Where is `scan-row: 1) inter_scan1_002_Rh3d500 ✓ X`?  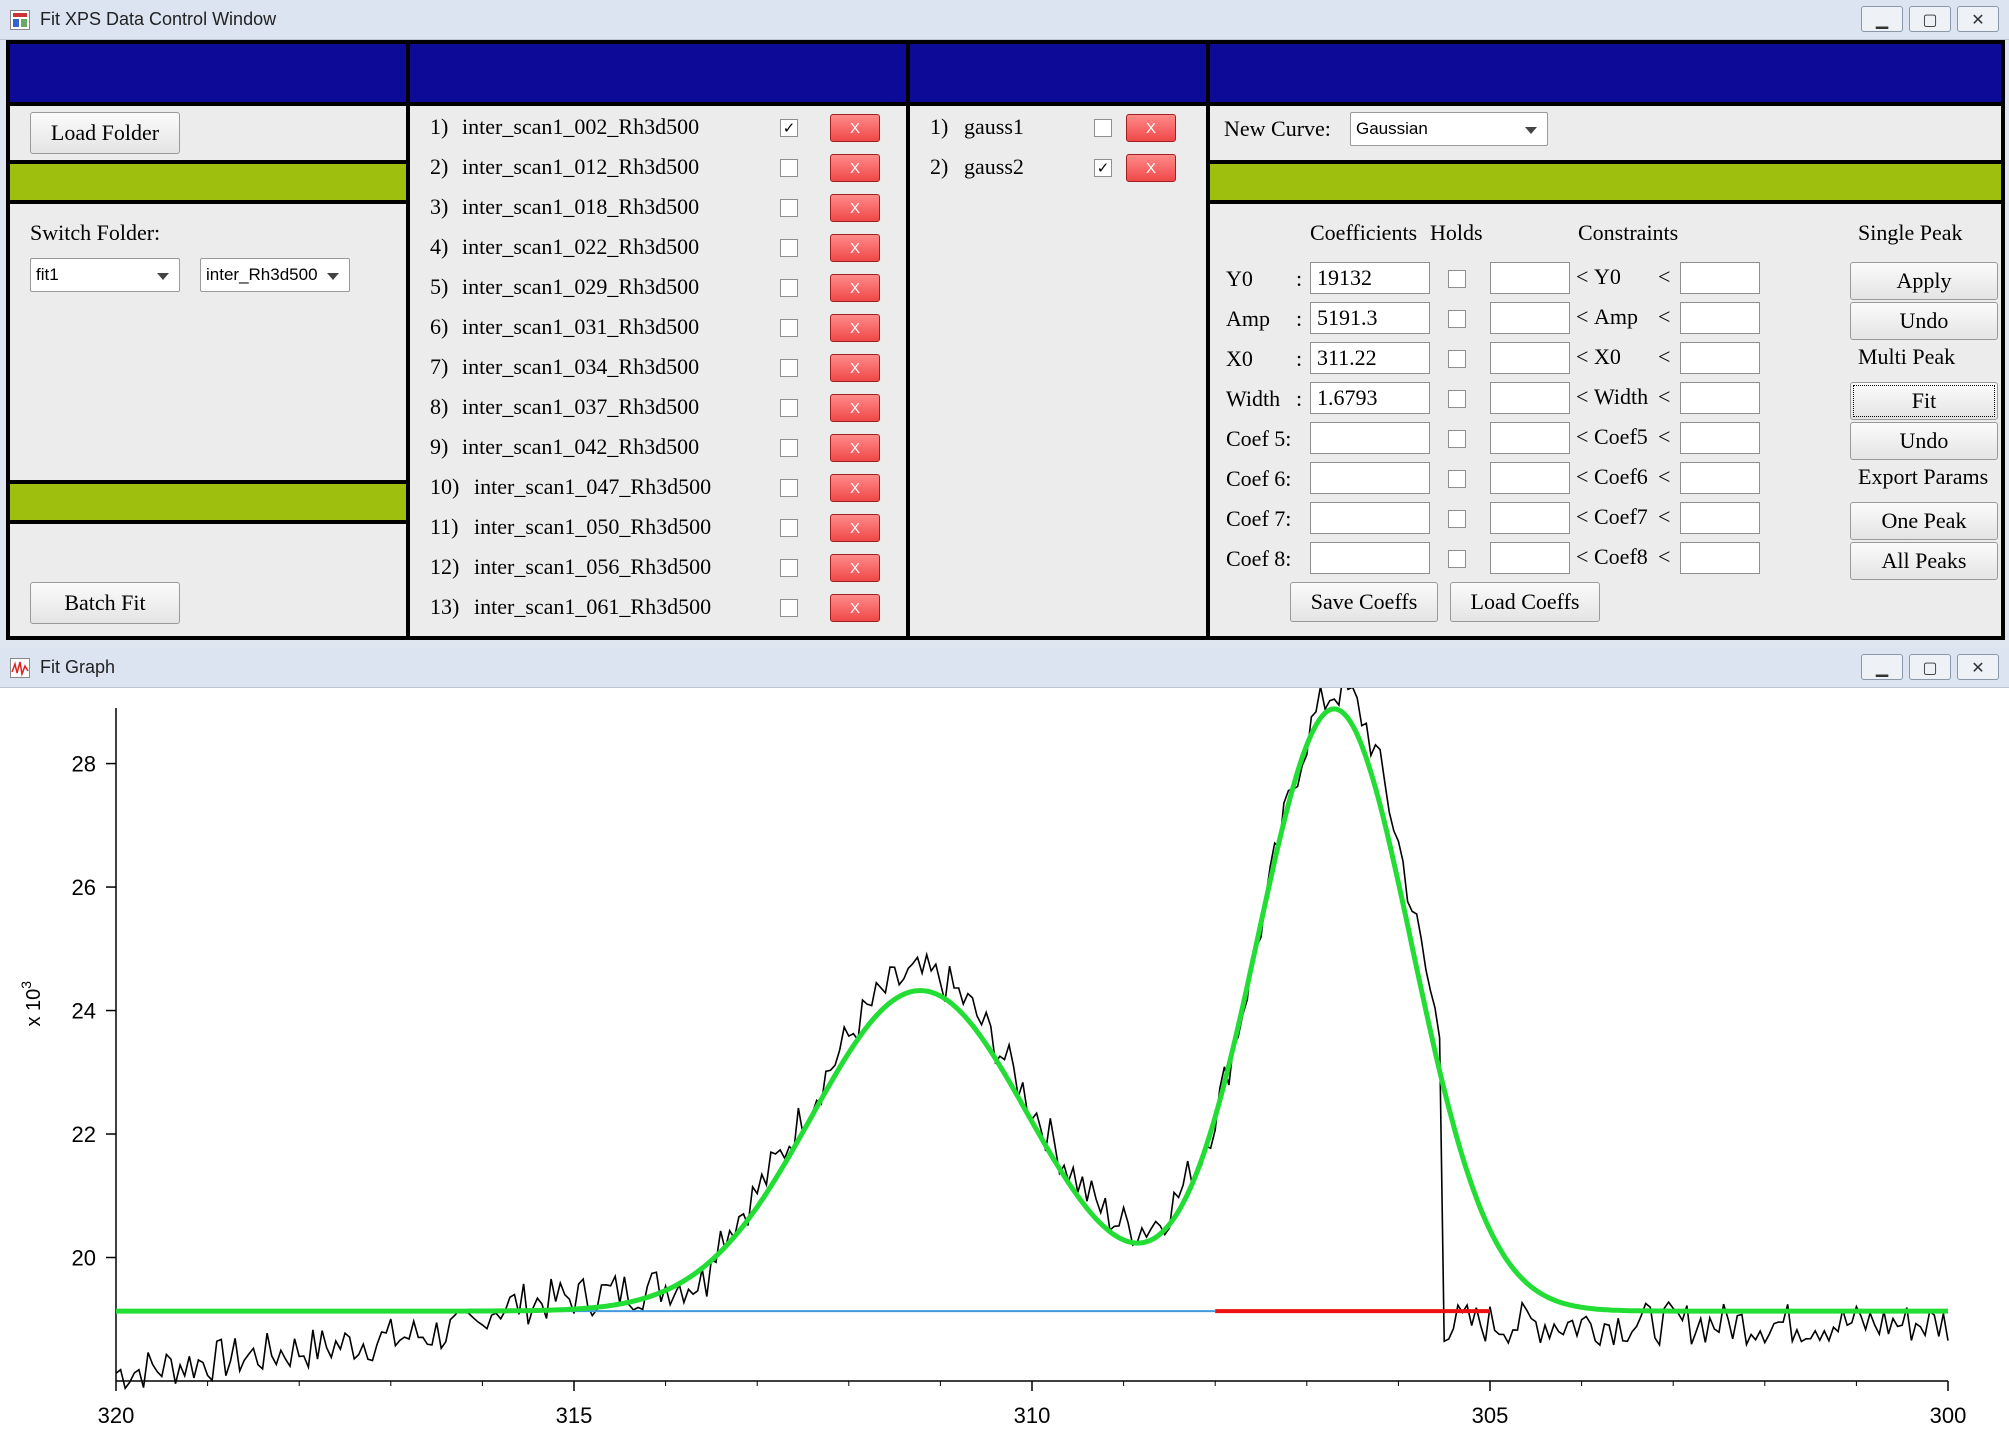 scan-row: 1) inter_scan1_002_Rh3d500 ✓ X is located at coordinates (658, 128).